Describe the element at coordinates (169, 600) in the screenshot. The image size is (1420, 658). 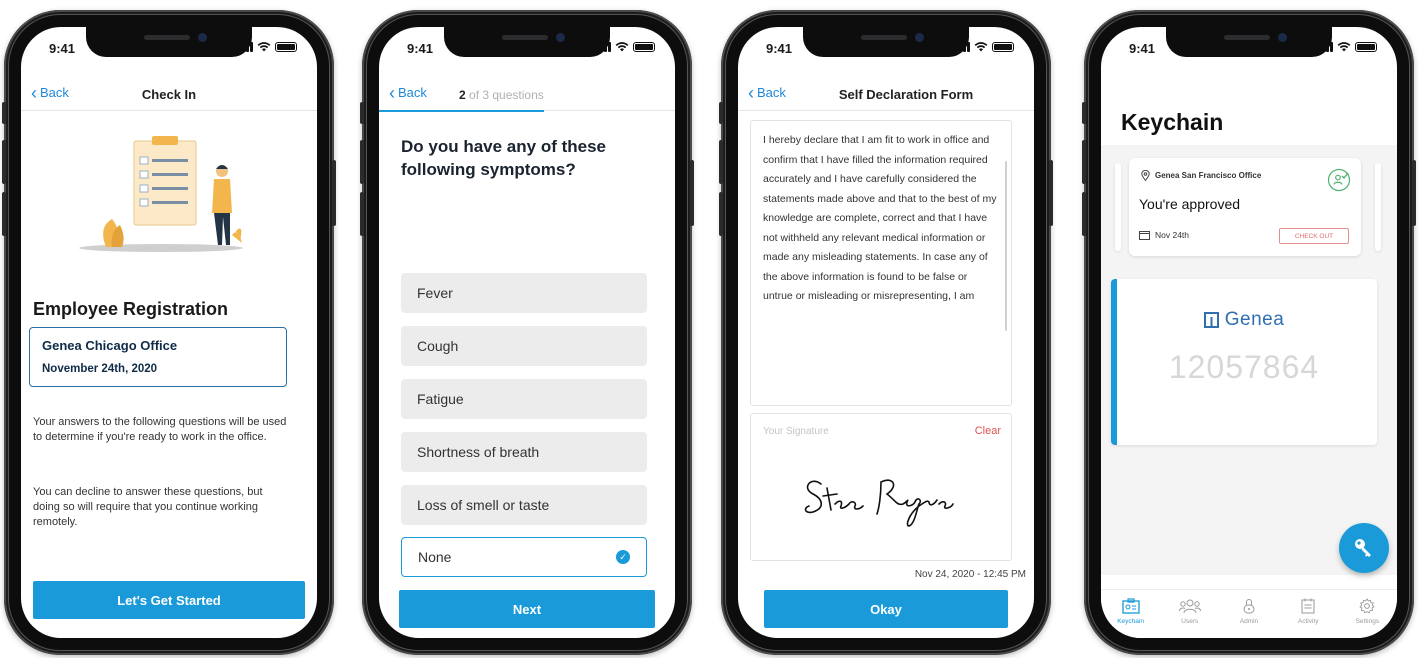
I see `get-started-button: Let's Get Started` at that location.